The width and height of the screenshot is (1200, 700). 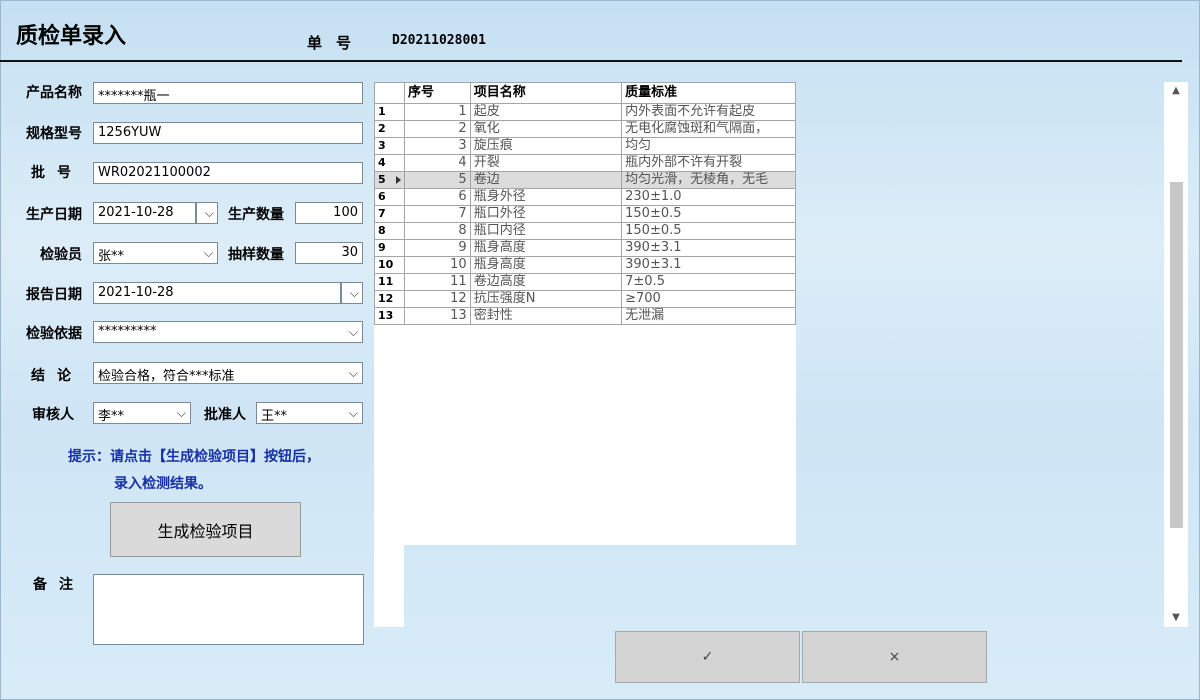 What do you see at coordinates (437, 316) in the screenshot?
I see `seq-cell: 13` at bounding box center [437, 316].